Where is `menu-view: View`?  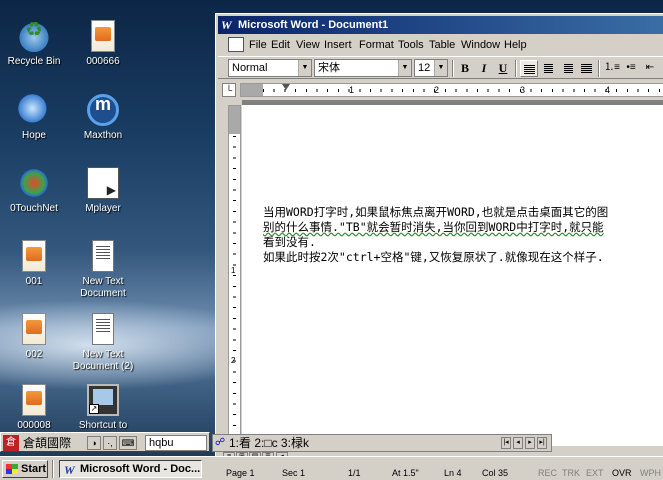
menu-view: View is located at coordinates (308, 45).